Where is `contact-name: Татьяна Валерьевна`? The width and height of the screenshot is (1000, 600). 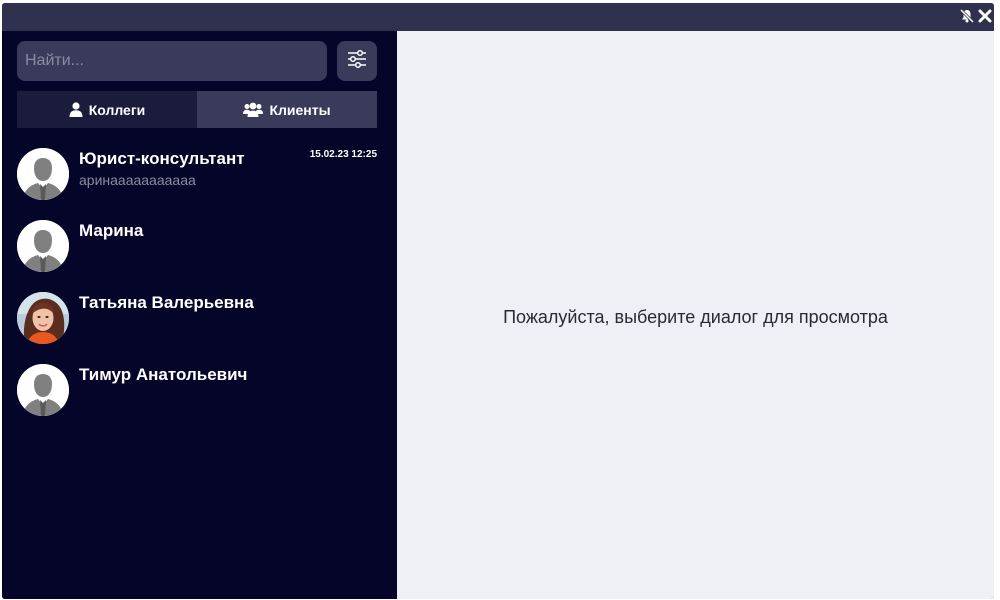 contact-name: Татьяна Валерьевна is located at coordinates (166, 302).